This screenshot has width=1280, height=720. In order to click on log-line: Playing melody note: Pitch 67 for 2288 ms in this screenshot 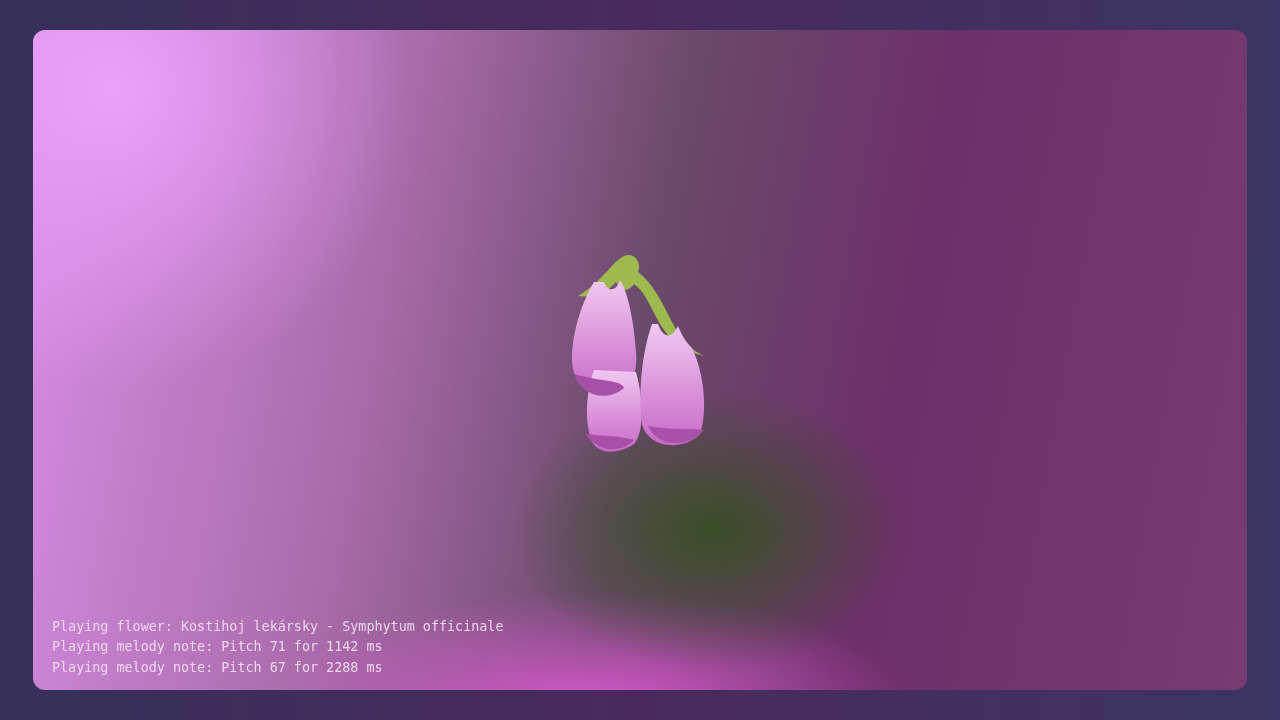, I will do `click(218, 667)`.